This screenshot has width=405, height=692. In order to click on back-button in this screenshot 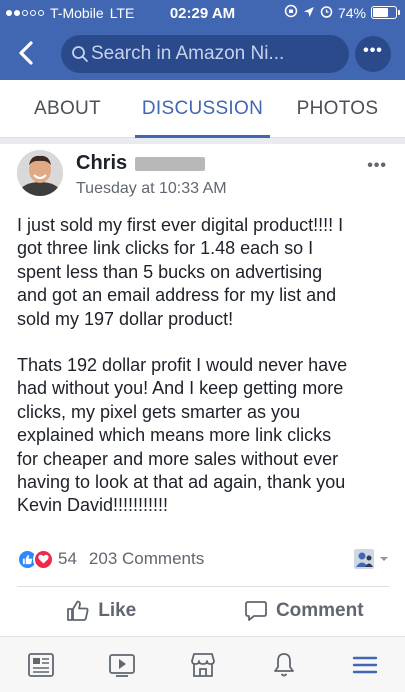, I will do `click(27, 53)`.